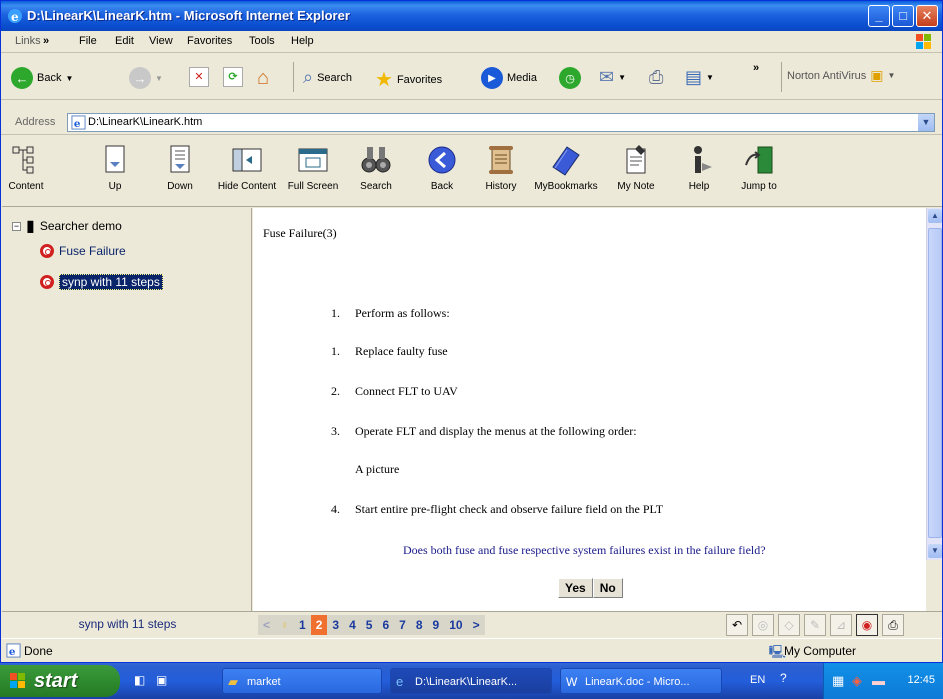 The height and width of the screenshot is (699, 943). Describe the element at coordinates (67, 226) in the screenshot. I see `tree-root: − ▮ Searcher demo` at that location.